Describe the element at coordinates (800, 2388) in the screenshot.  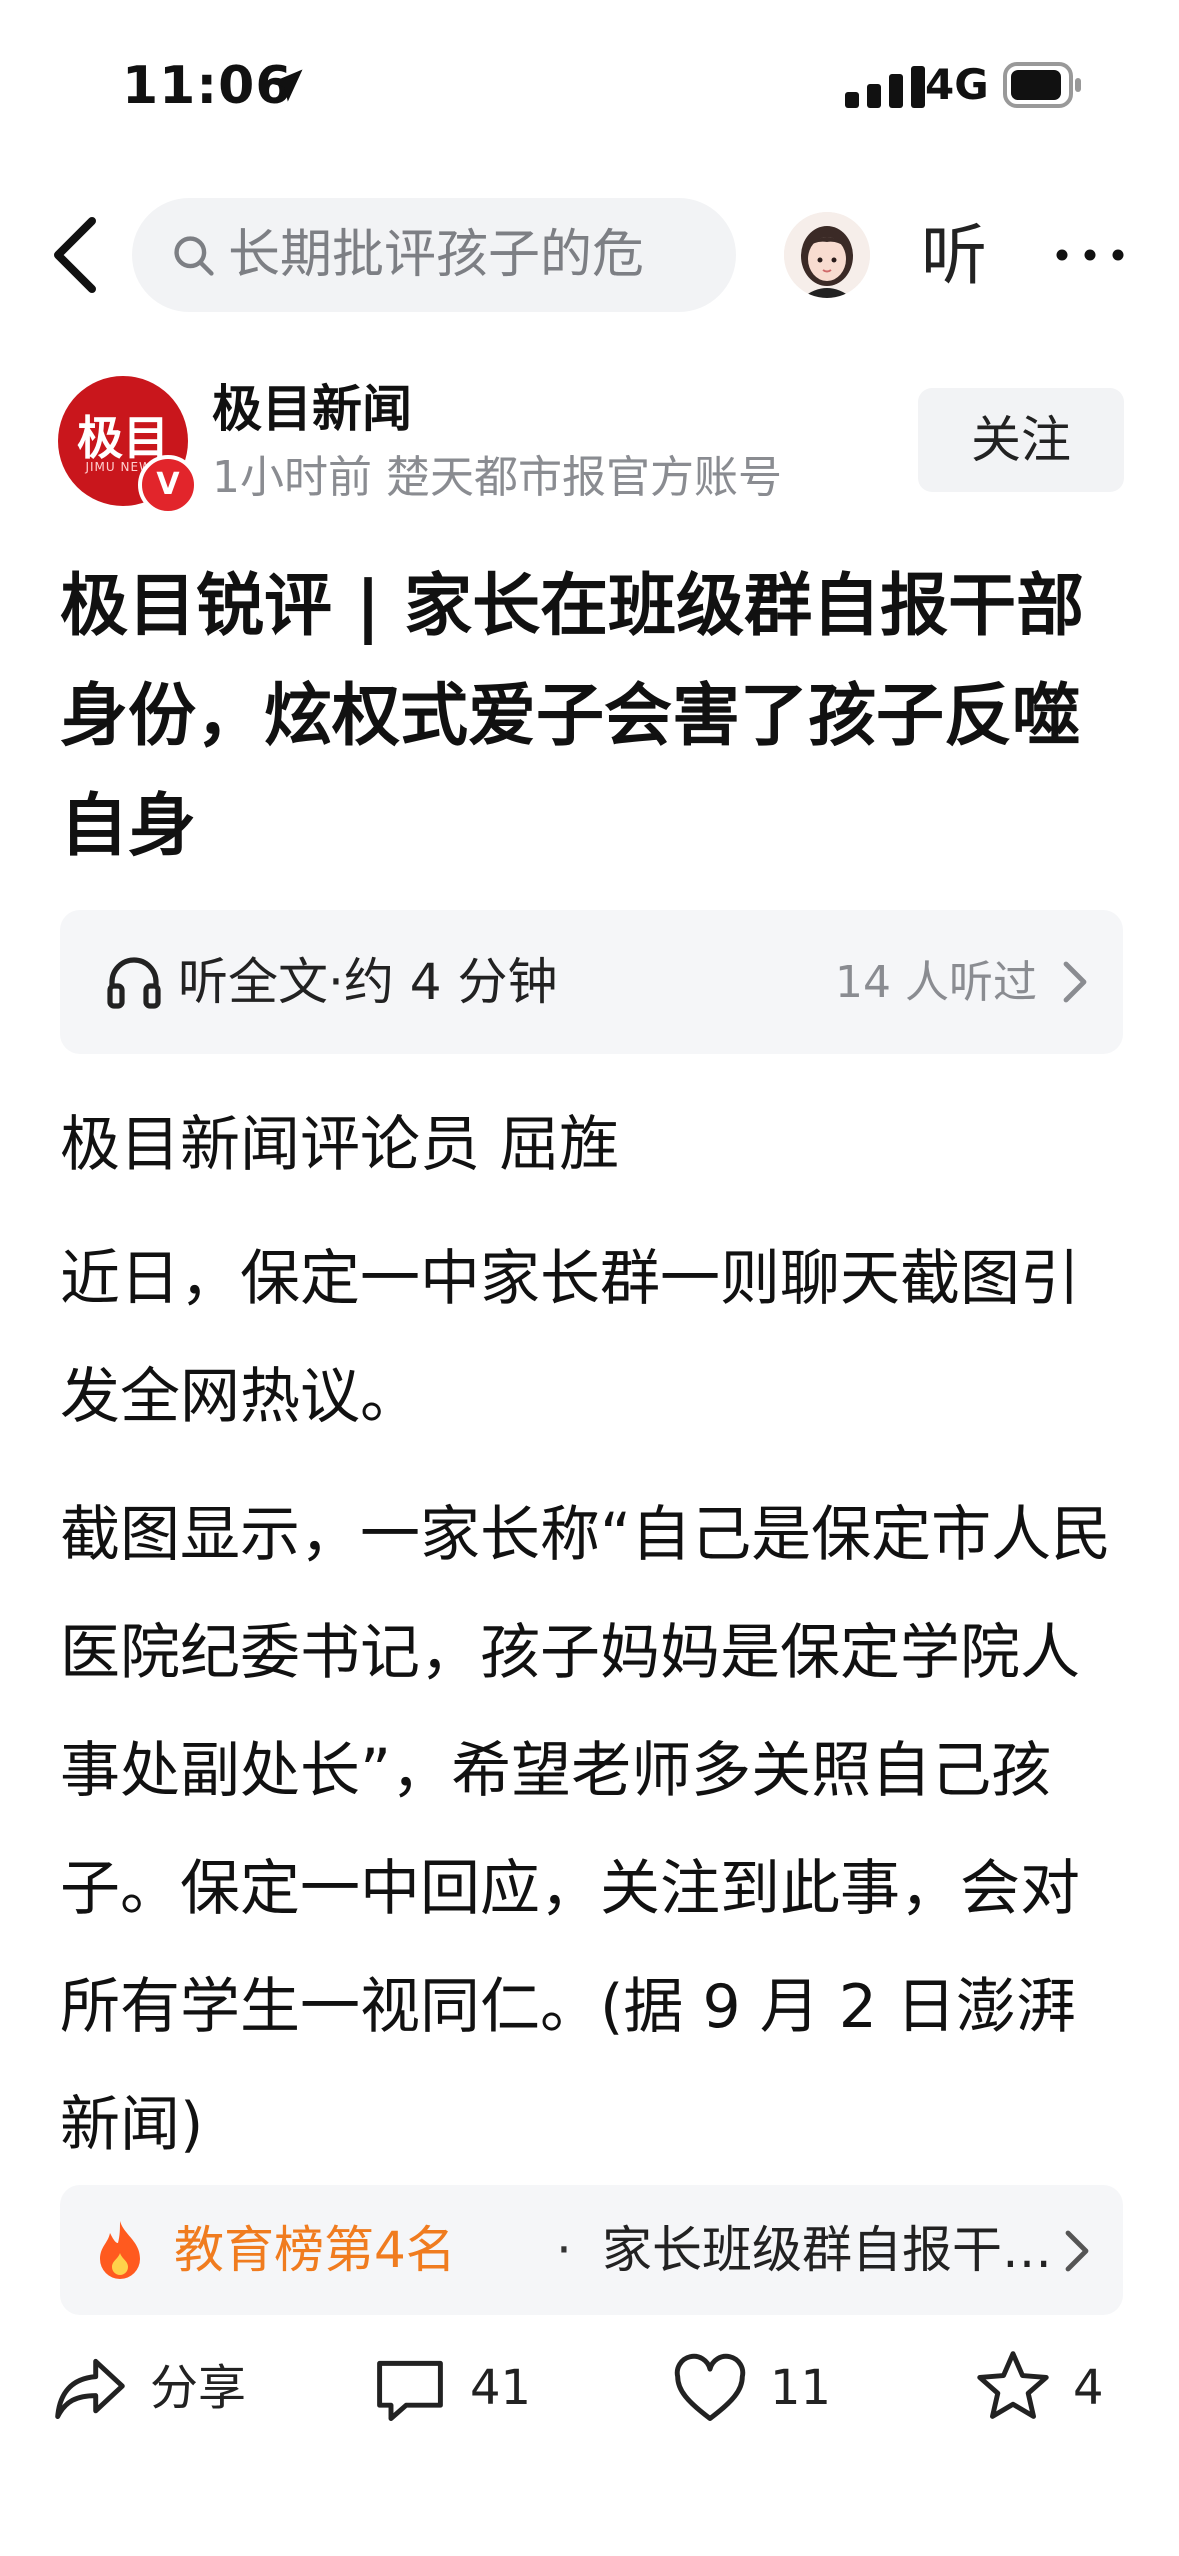
I see `like-count: 11` at that location.